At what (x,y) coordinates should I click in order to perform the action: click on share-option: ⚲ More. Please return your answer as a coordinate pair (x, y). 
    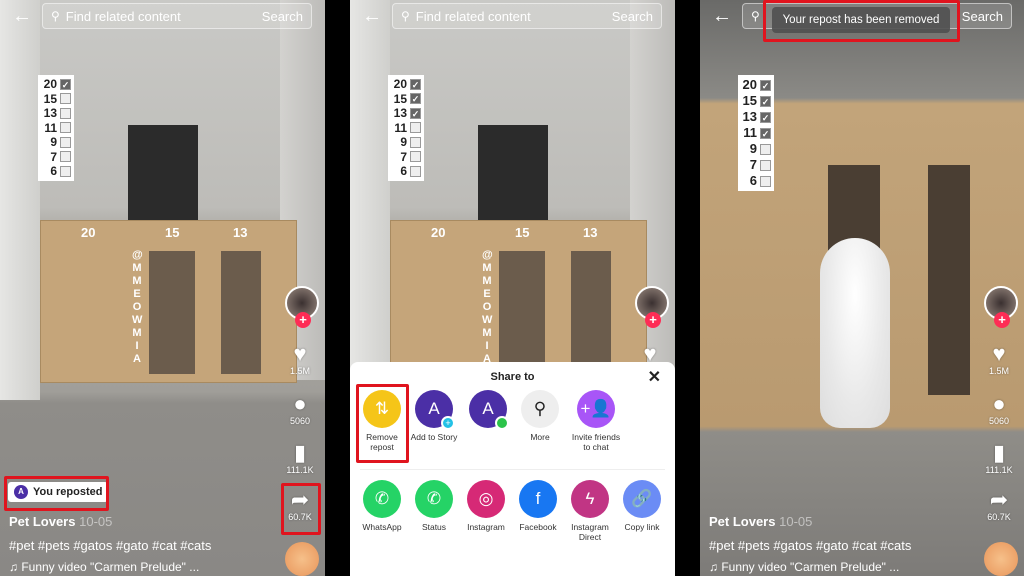
    Looking at the image, I should click on (540, 416).